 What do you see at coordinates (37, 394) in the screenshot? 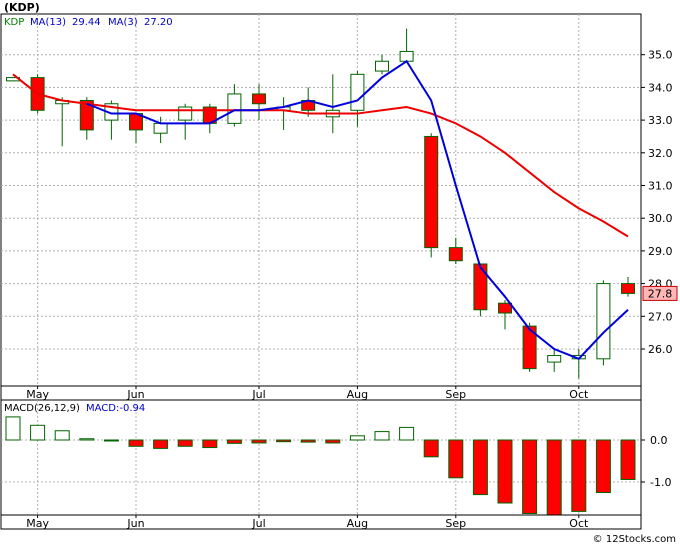
I see `price-x-tick-label: May` at bounding box center [37, 394].